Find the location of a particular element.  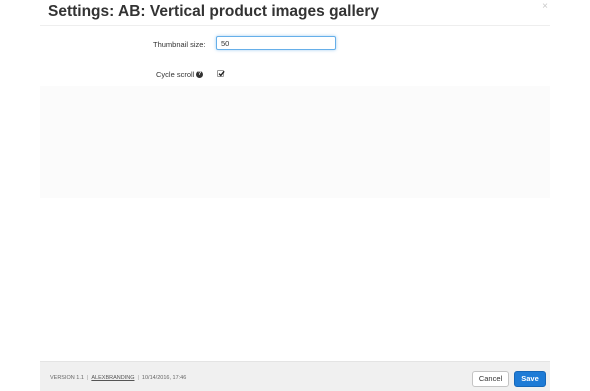

version-label: VERSION 1.1 is located at coordinates (67, 378).